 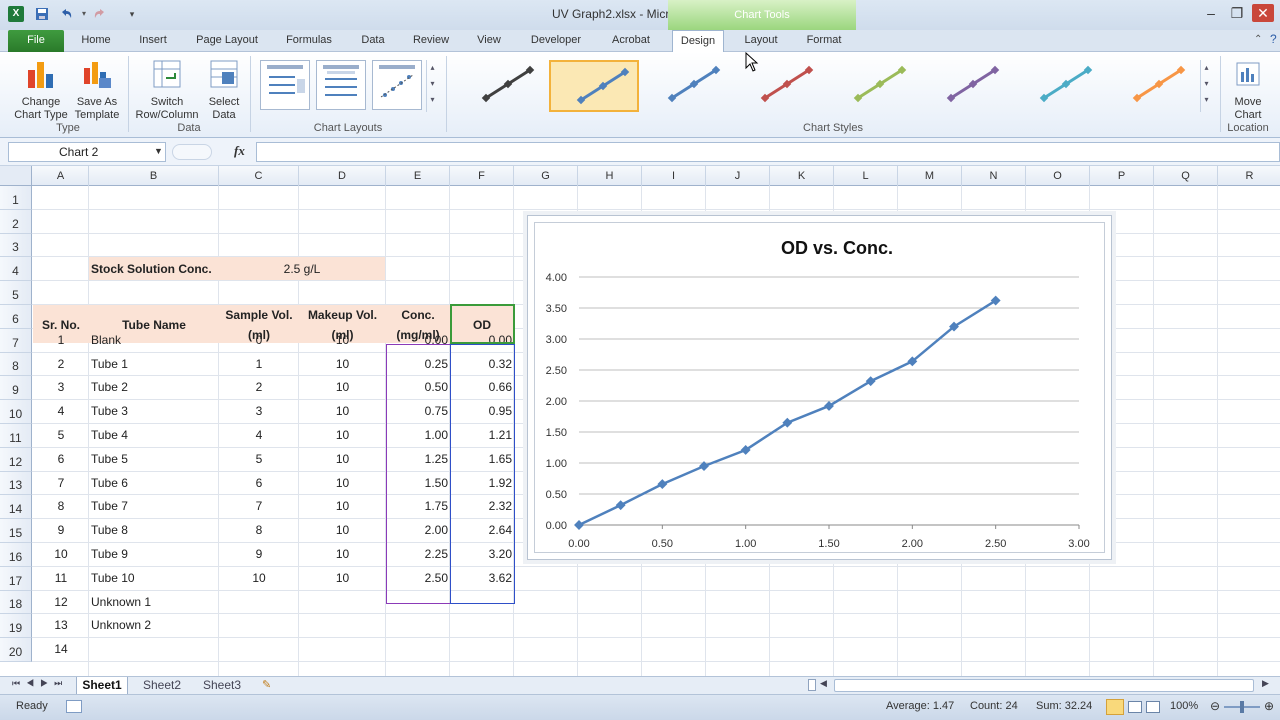 What do you see at coordinates (259, 483) in the screenshot?
I see `cell-sample-vol: 6` at bounding box center [259, 483].